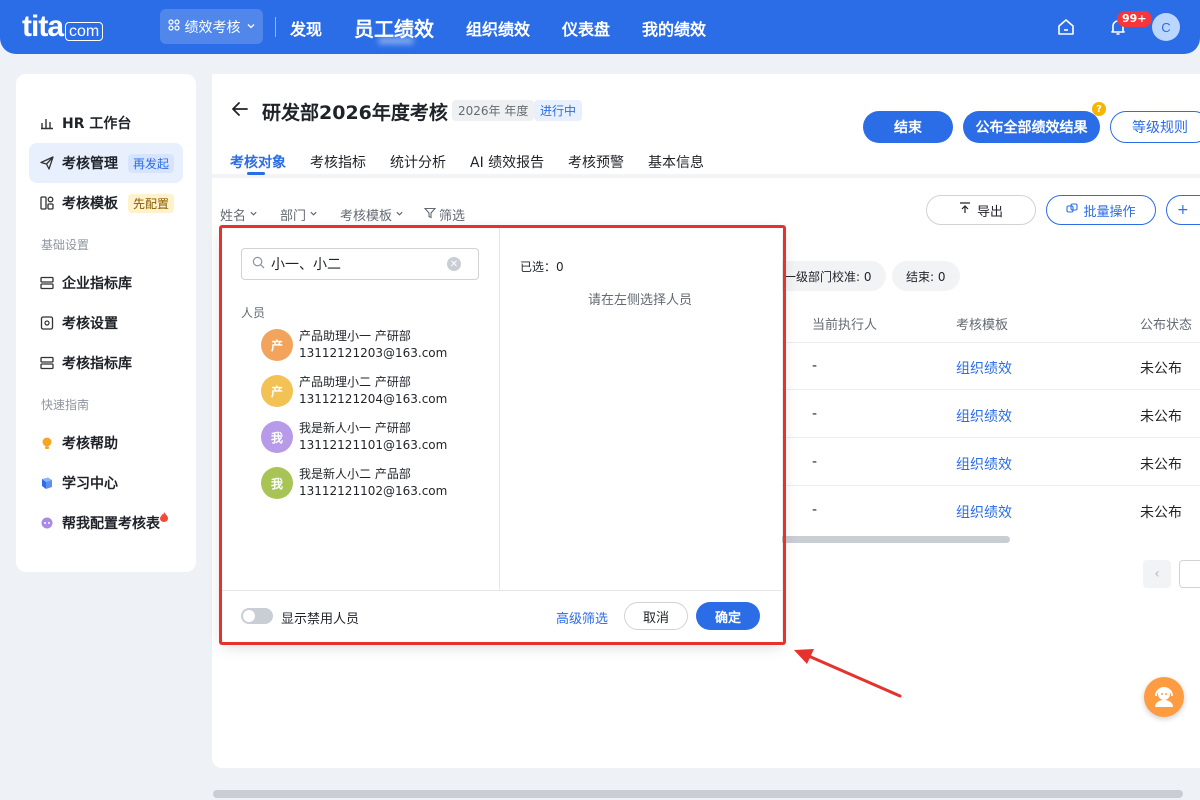 This screenshot has height=800, width=1200. I want to click on person-search-input, so click(356, 264).